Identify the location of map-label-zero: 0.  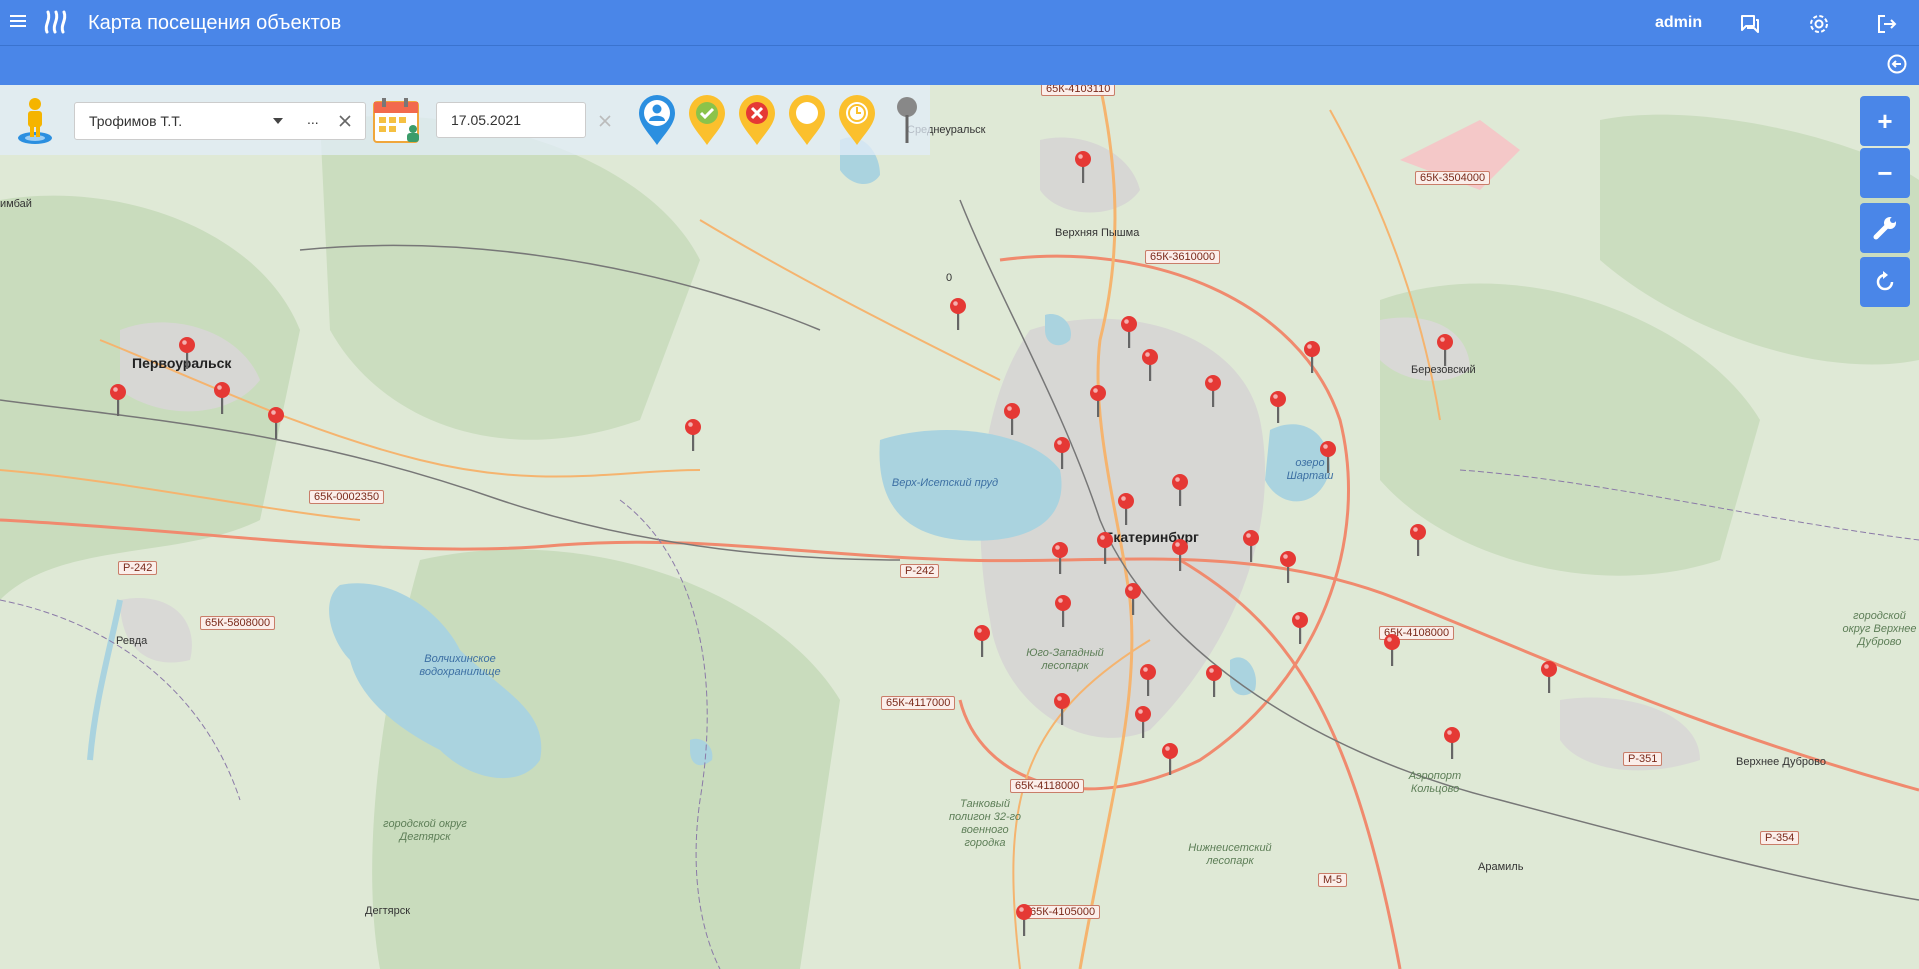
(949, 278).